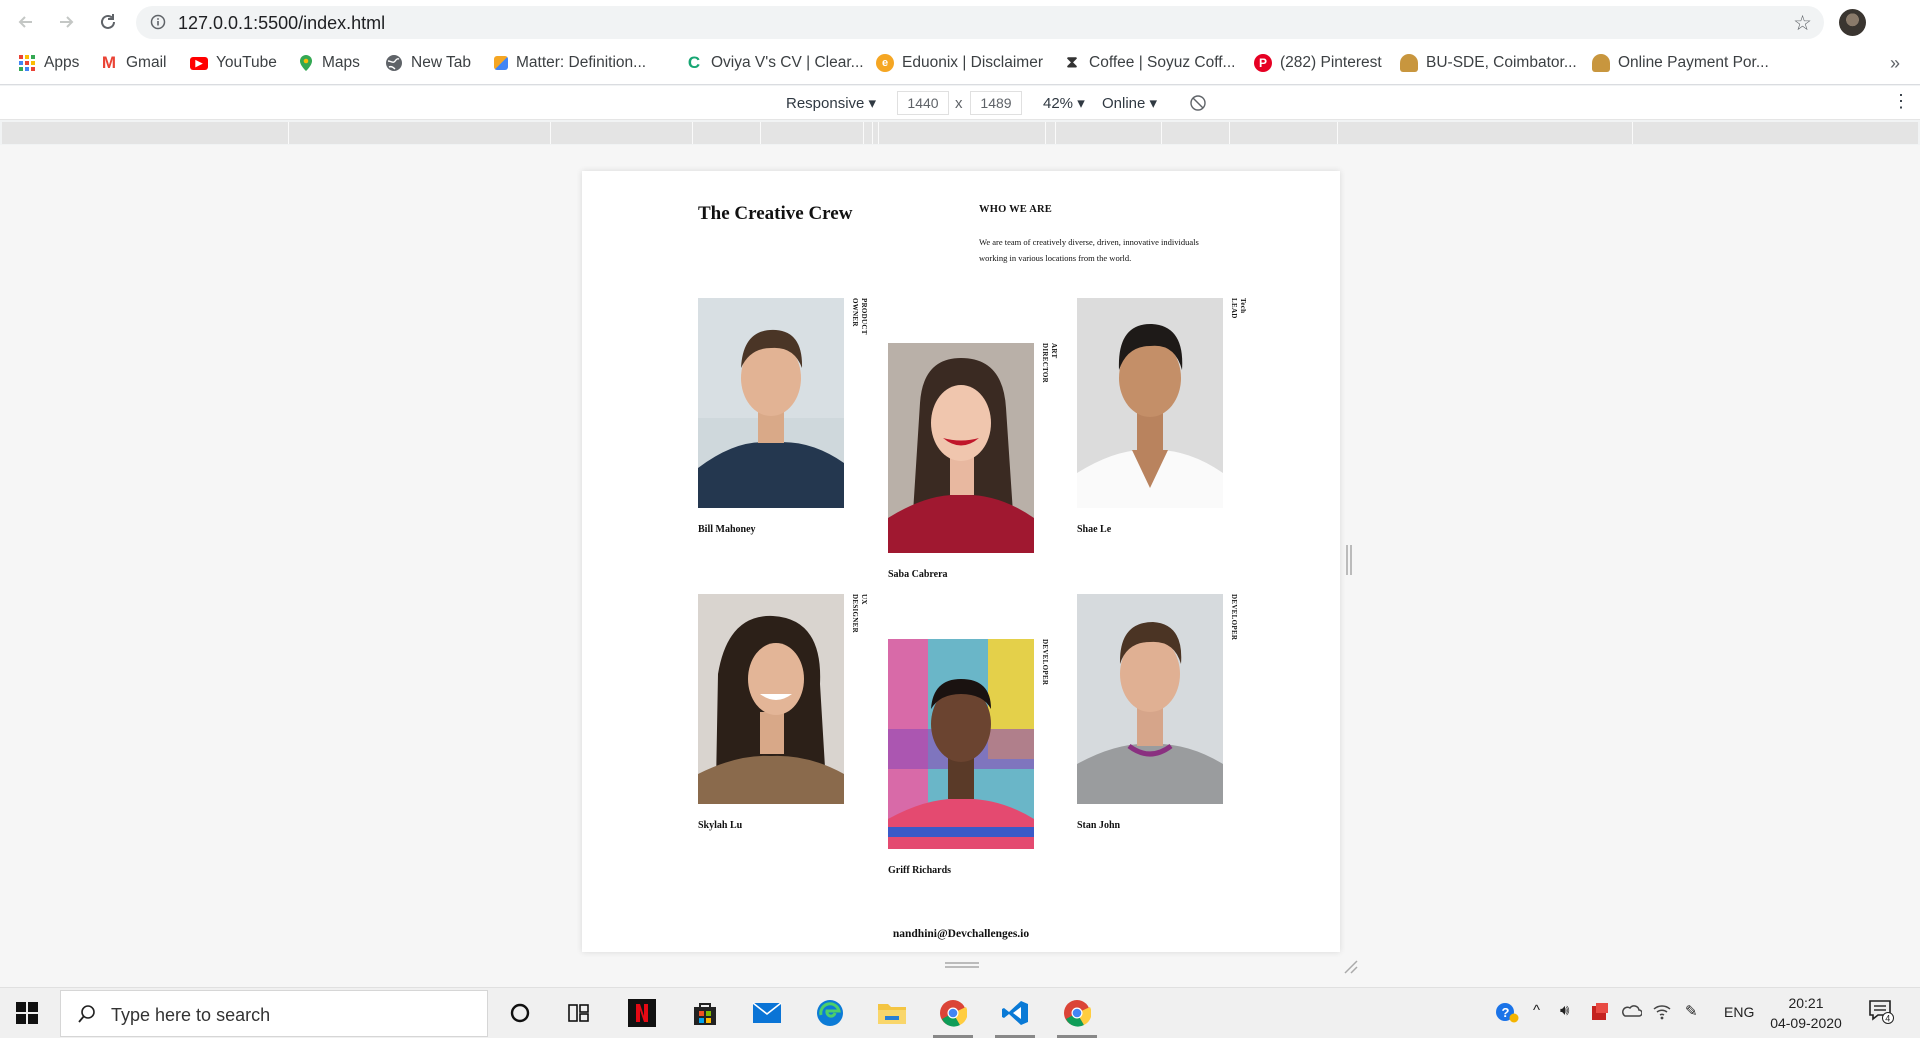  I want to click on gmail-icon: M, so click(109, 62).